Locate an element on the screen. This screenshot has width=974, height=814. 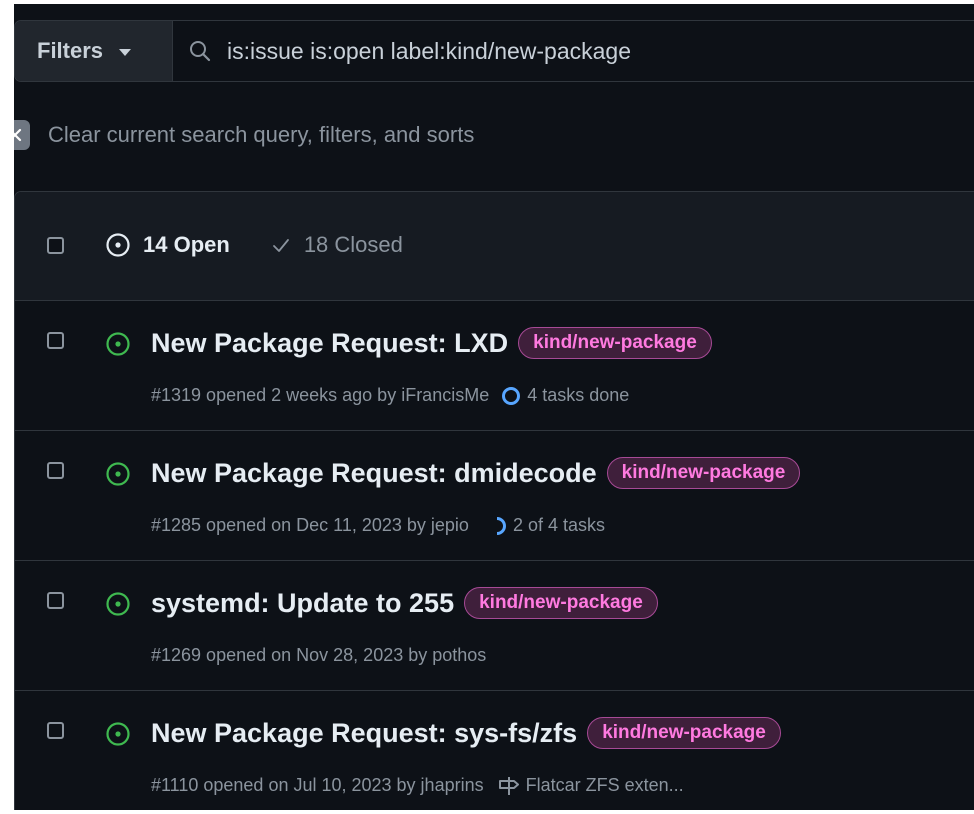
filters-button-label: Filters is located at coordinates (70, 50).